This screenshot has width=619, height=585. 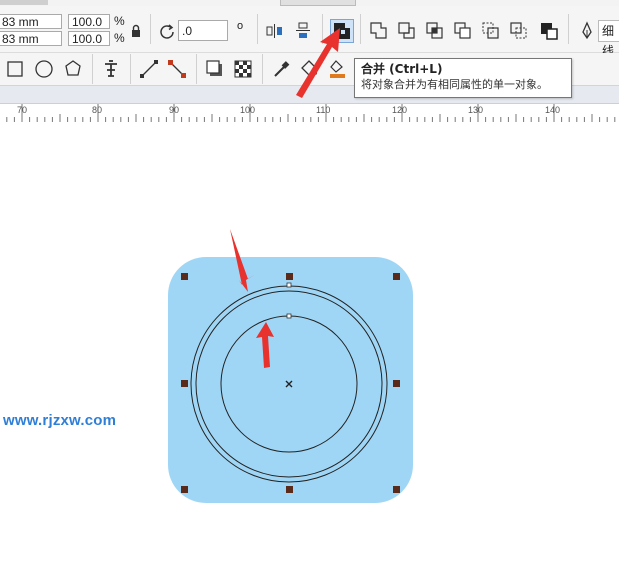 What do you see at coordinates (248, 110) in the screenshot?
I see `ruler-label: 100` at bounding box center [248, 110].